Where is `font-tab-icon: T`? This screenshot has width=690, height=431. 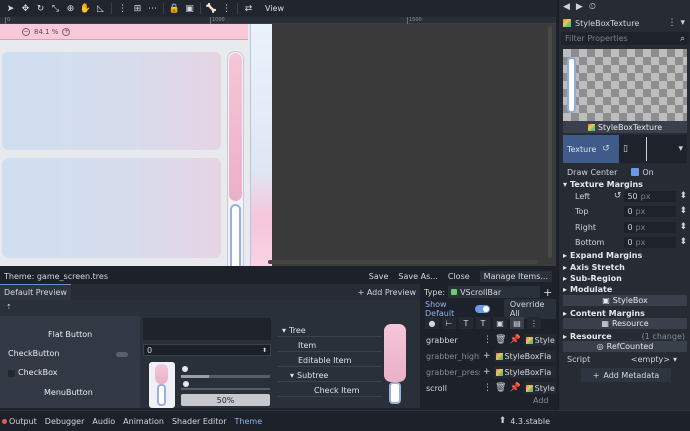
font-tab-icon: T is located at coordinates (466, 323).